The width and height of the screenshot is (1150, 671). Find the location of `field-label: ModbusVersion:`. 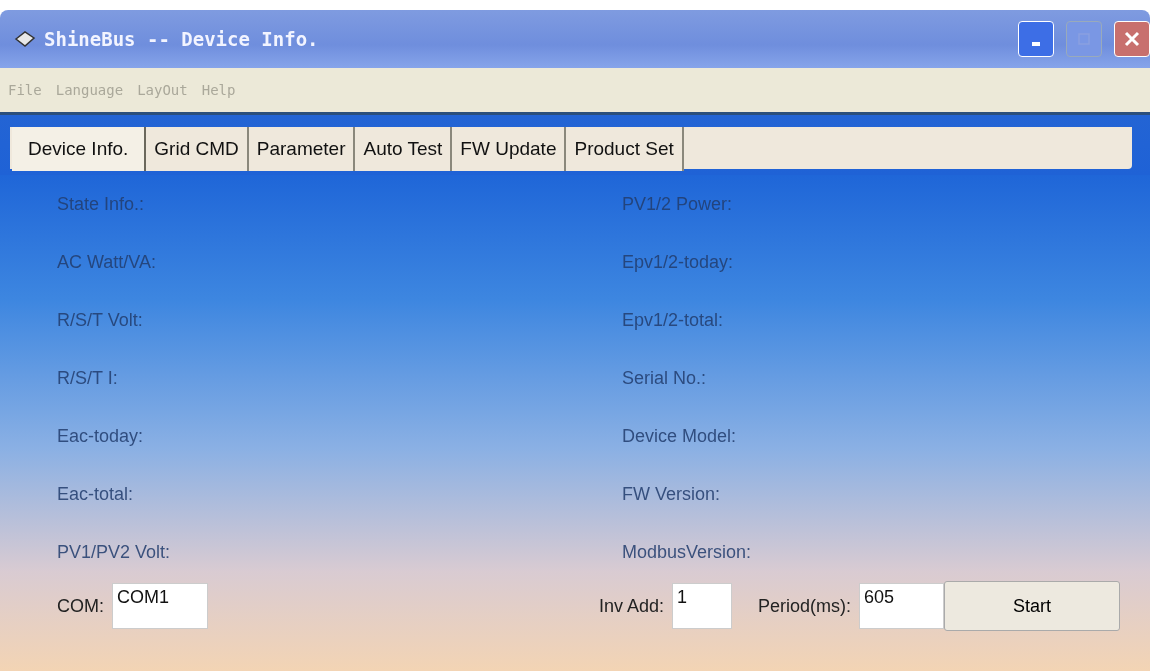

field-label: ModbusVersion: is located at coordinates (687, 552).